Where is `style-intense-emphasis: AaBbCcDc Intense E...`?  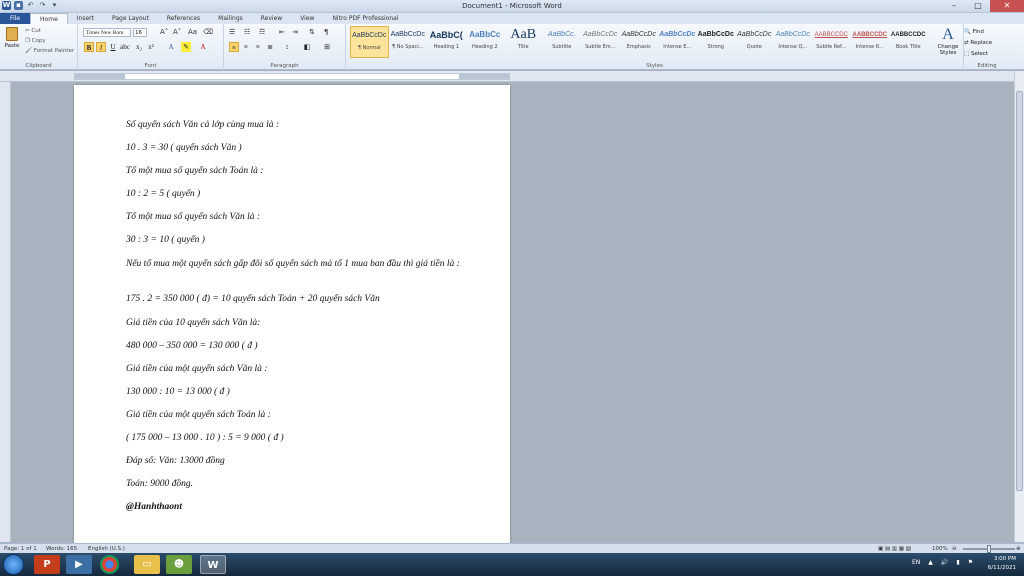
style-intense-emphasis: AaBbCcDc Intense E... is located at coordinates (677, 42).